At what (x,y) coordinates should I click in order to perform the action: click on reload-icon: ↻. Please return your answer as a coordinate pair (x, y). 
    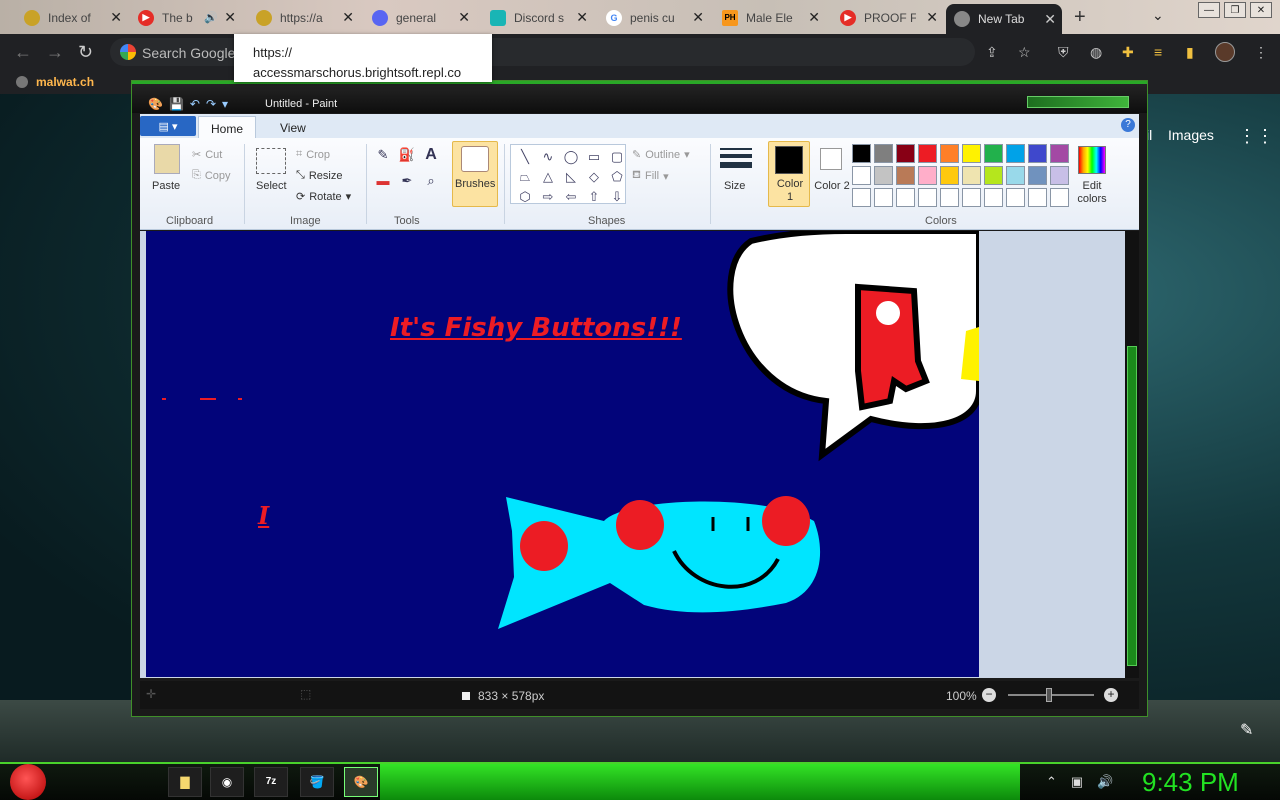
    Looking at the image, I should click on (85, 52).